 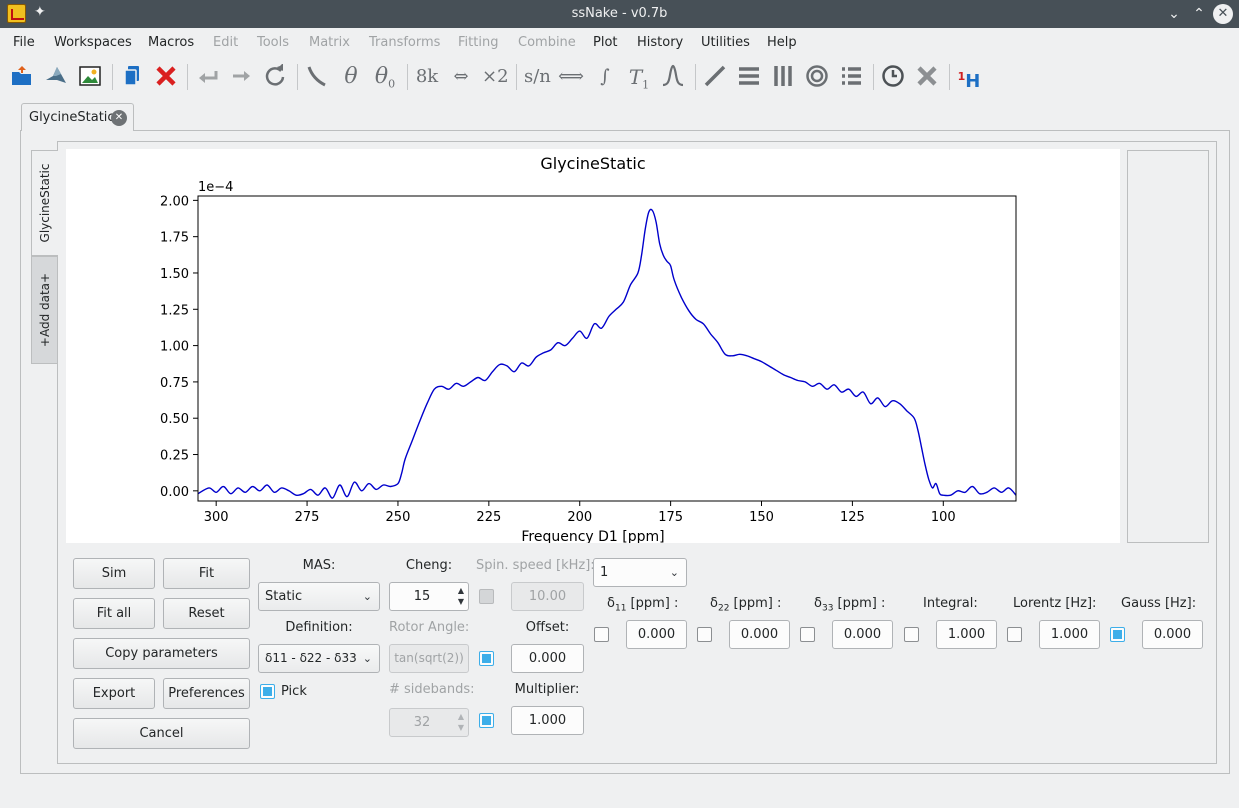 I want to click on d22-checkbox, so click(x=704, y=634).